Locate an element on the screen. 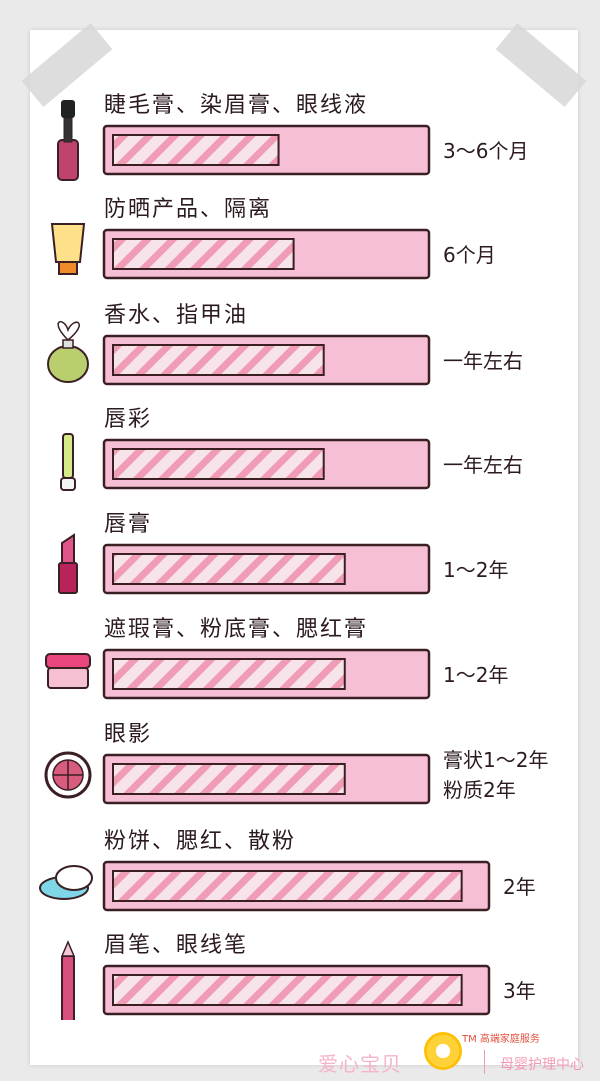  value-label: 3～6个月 is located at coordinates (485, 151).